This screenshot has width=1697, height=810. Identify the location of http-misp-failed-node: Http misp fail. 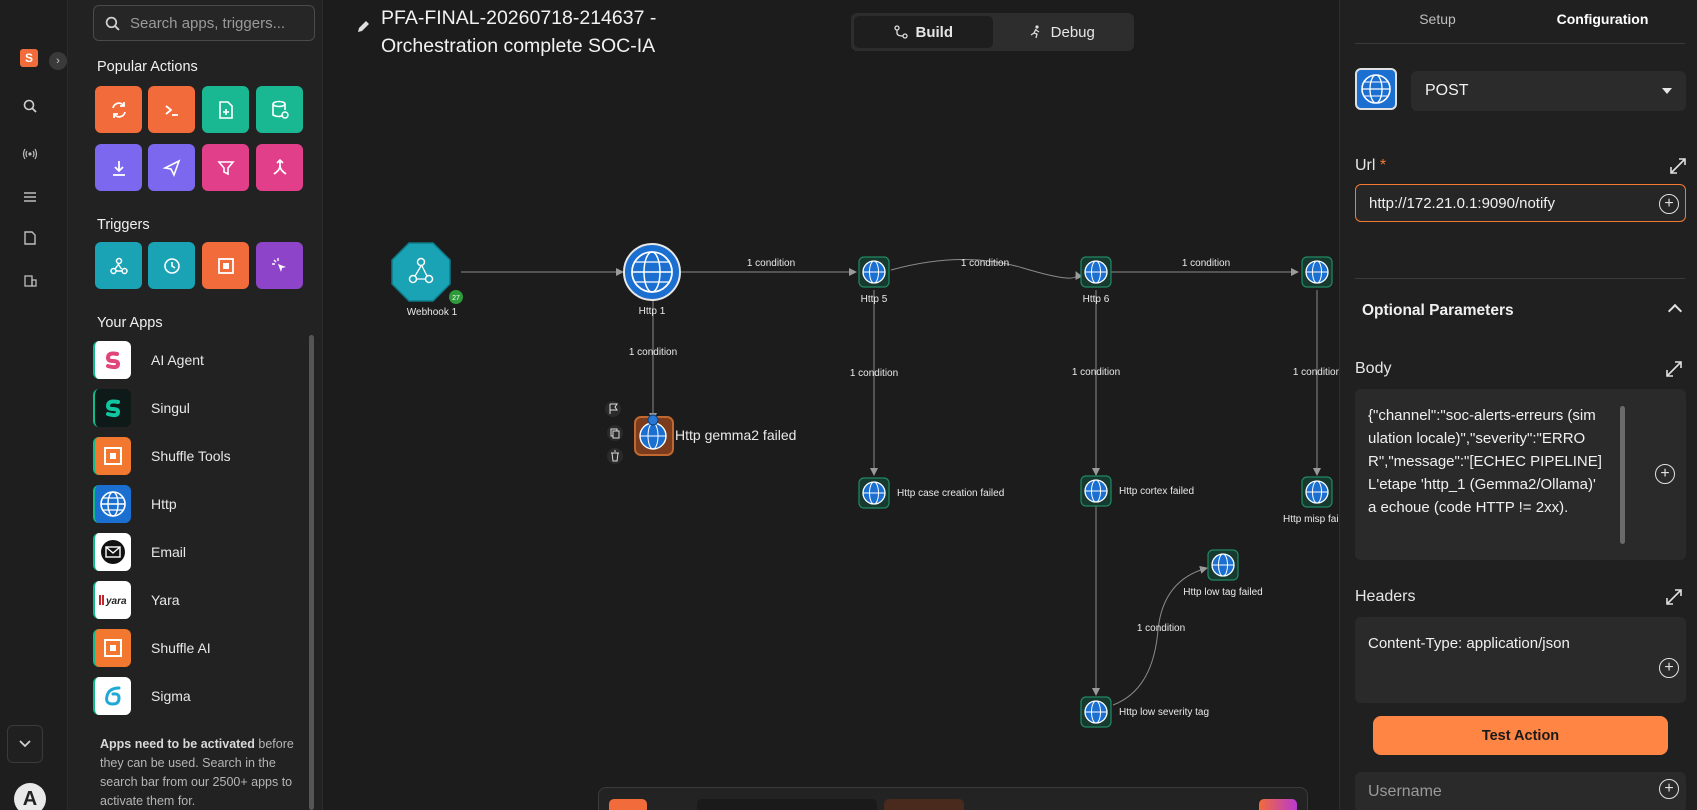
(1311, 500).